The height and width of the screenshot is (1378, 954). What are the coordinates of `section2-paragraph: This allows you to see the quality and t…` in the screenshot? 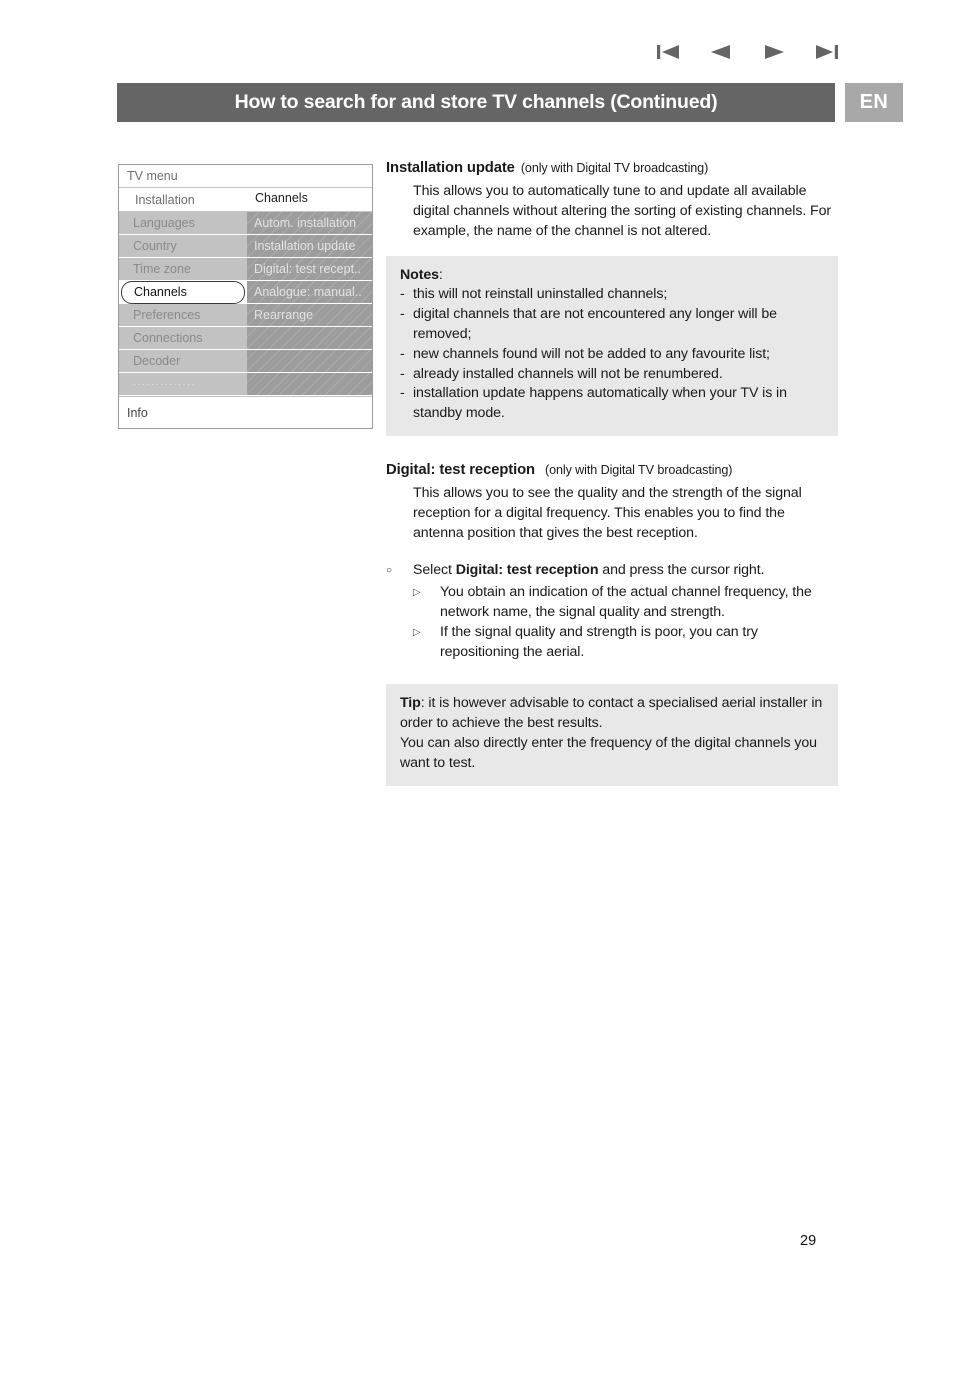 It's located at (607, 513).